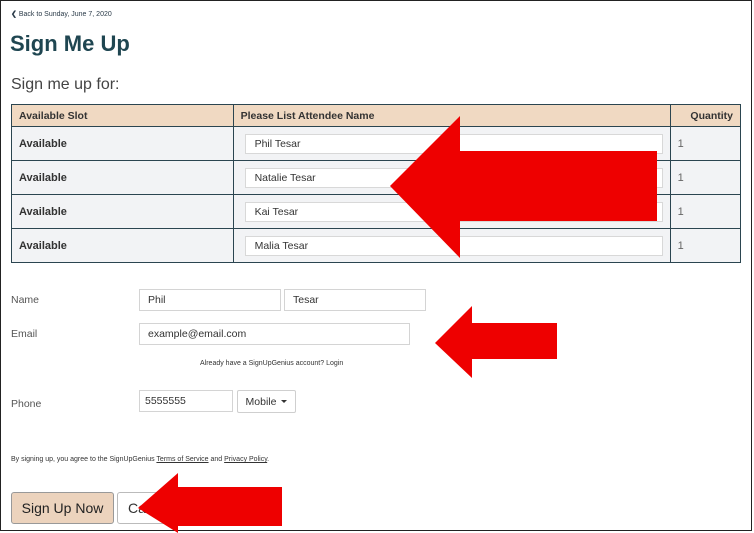 This screenshot has height=533, width=754. Describe the element at coordinates (25, 300) in the screenshot. I see `name-label: Name` at that location.